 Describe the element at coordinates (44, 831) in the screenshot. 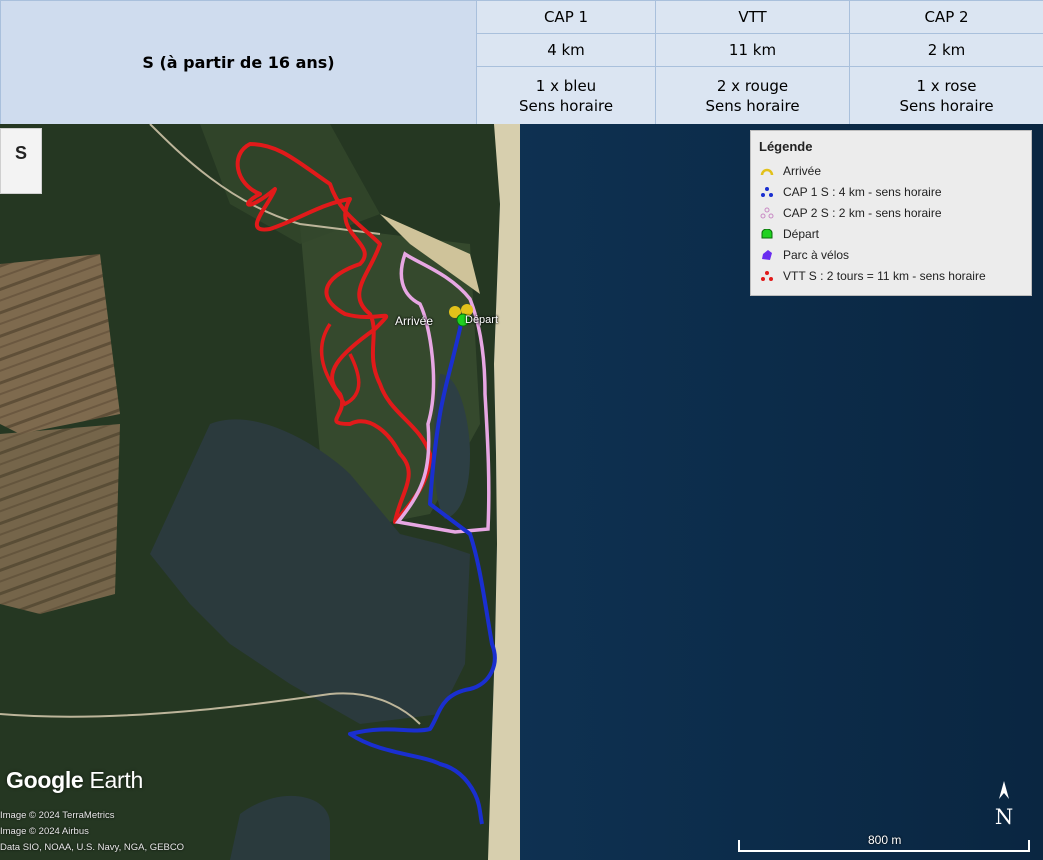

I see `image-credit-2: Image © 2024 Airbus` at that location.